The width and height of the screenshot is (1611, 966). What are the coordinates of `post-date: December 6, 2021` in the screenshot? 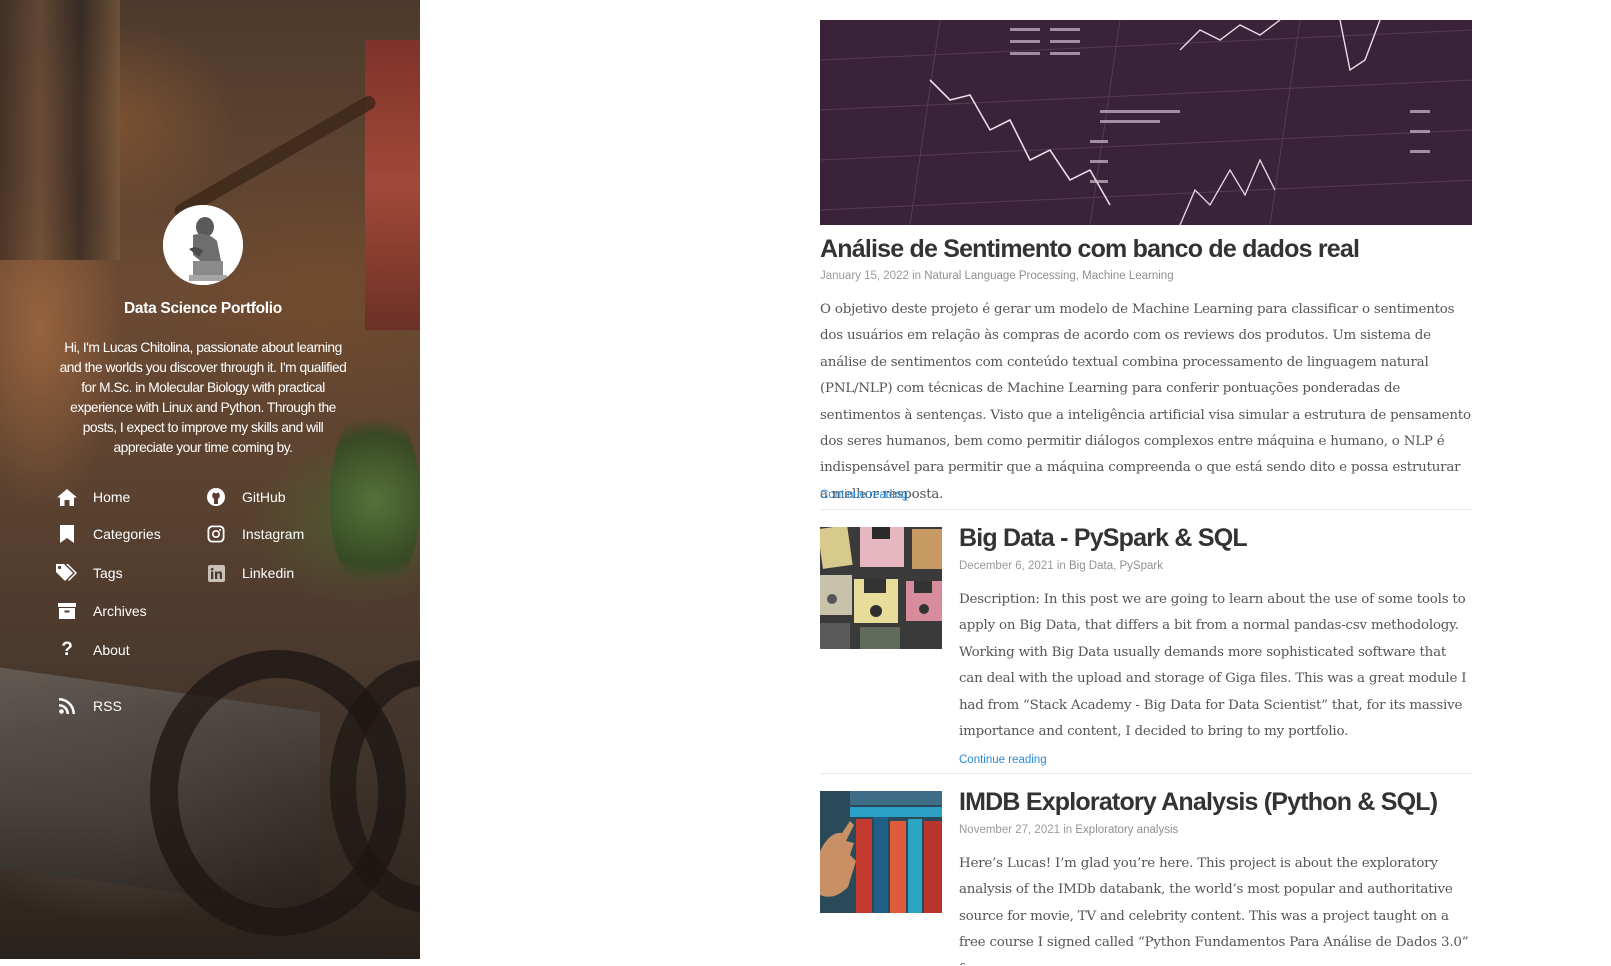 It's located at (1006, 566).